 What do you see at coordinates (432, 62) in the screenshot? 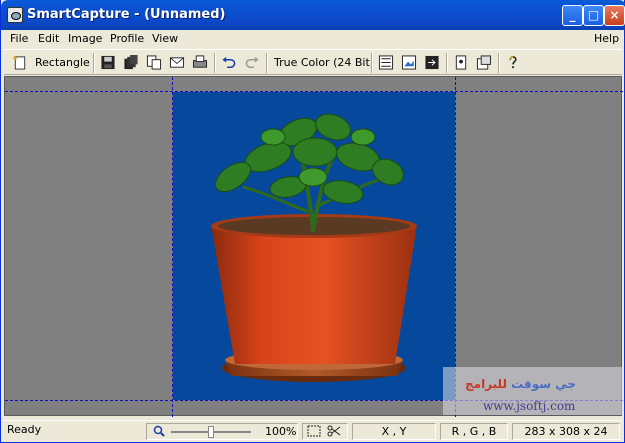
I see `crop-icon` at bounding box center [432, 62].